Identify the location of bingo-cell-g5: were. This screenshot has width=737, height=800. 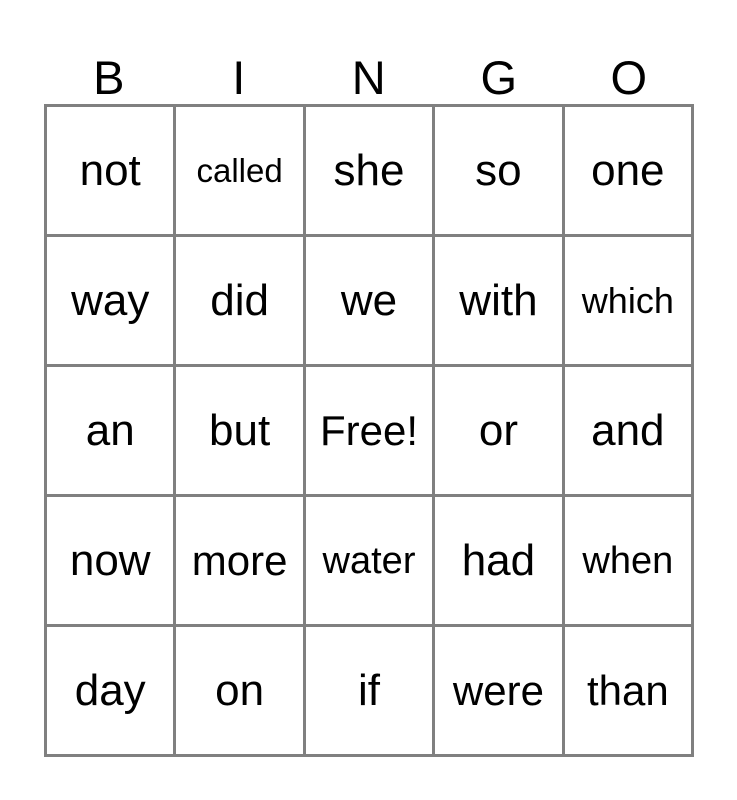
(500, 692).